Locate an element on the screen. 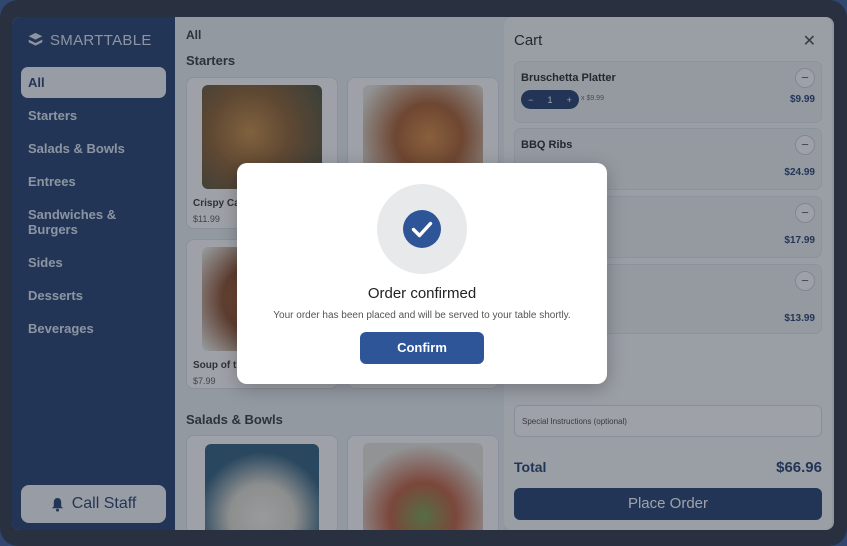 The image size is (847, 546). confirm-button: Confirm is located at coordinates (422, 348).